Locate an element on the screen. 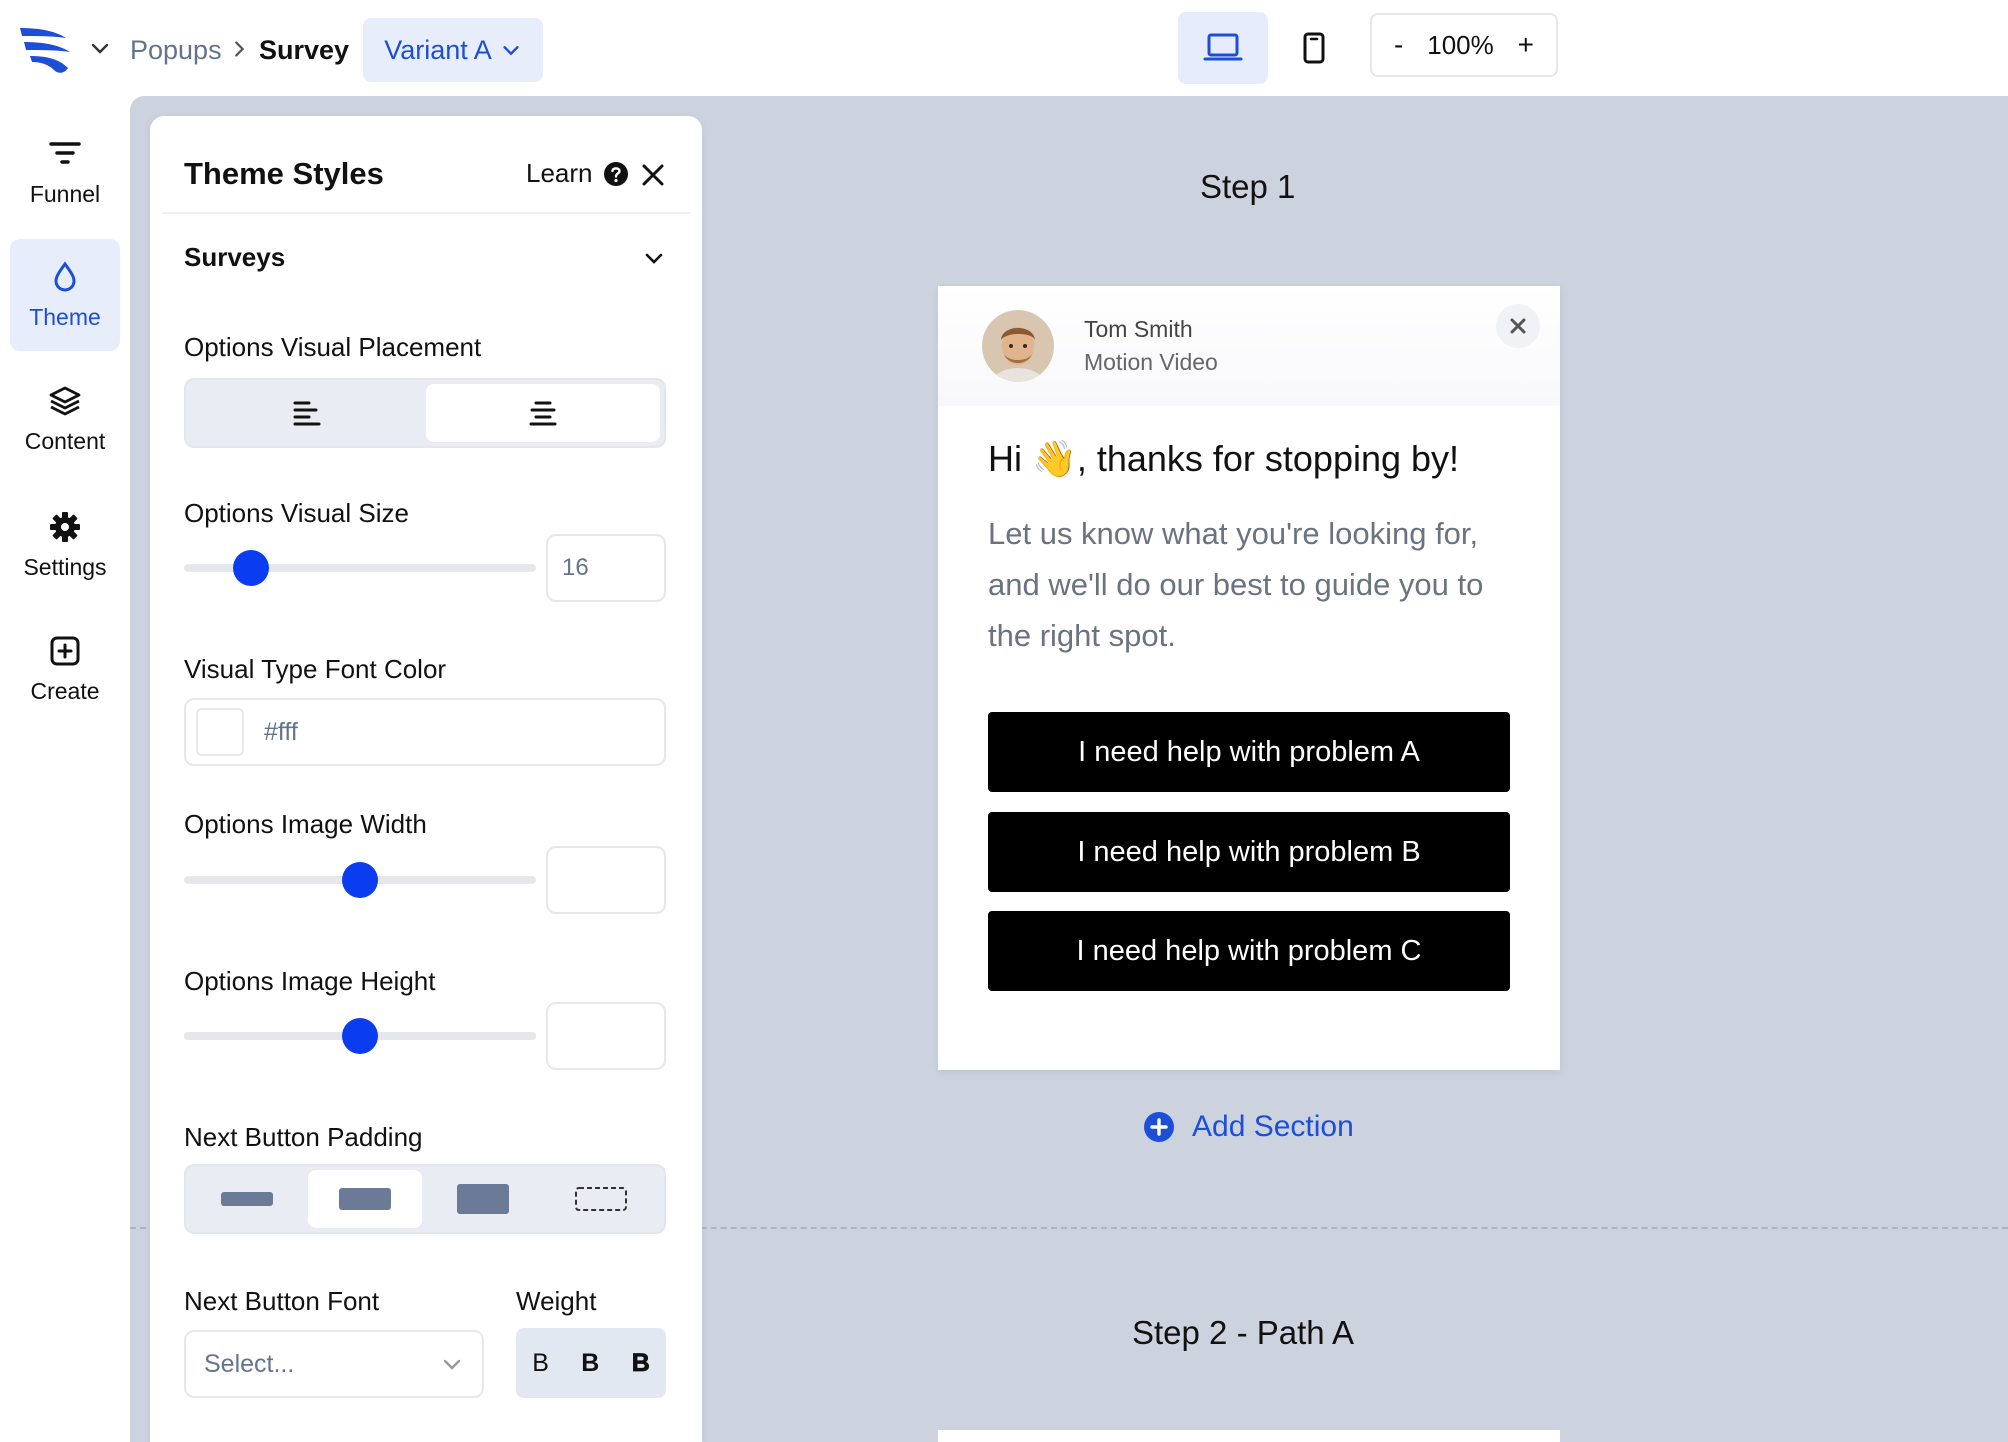 The image size is (2008, 1442). padding-medium-icon is located at coordinates (365, 1199).